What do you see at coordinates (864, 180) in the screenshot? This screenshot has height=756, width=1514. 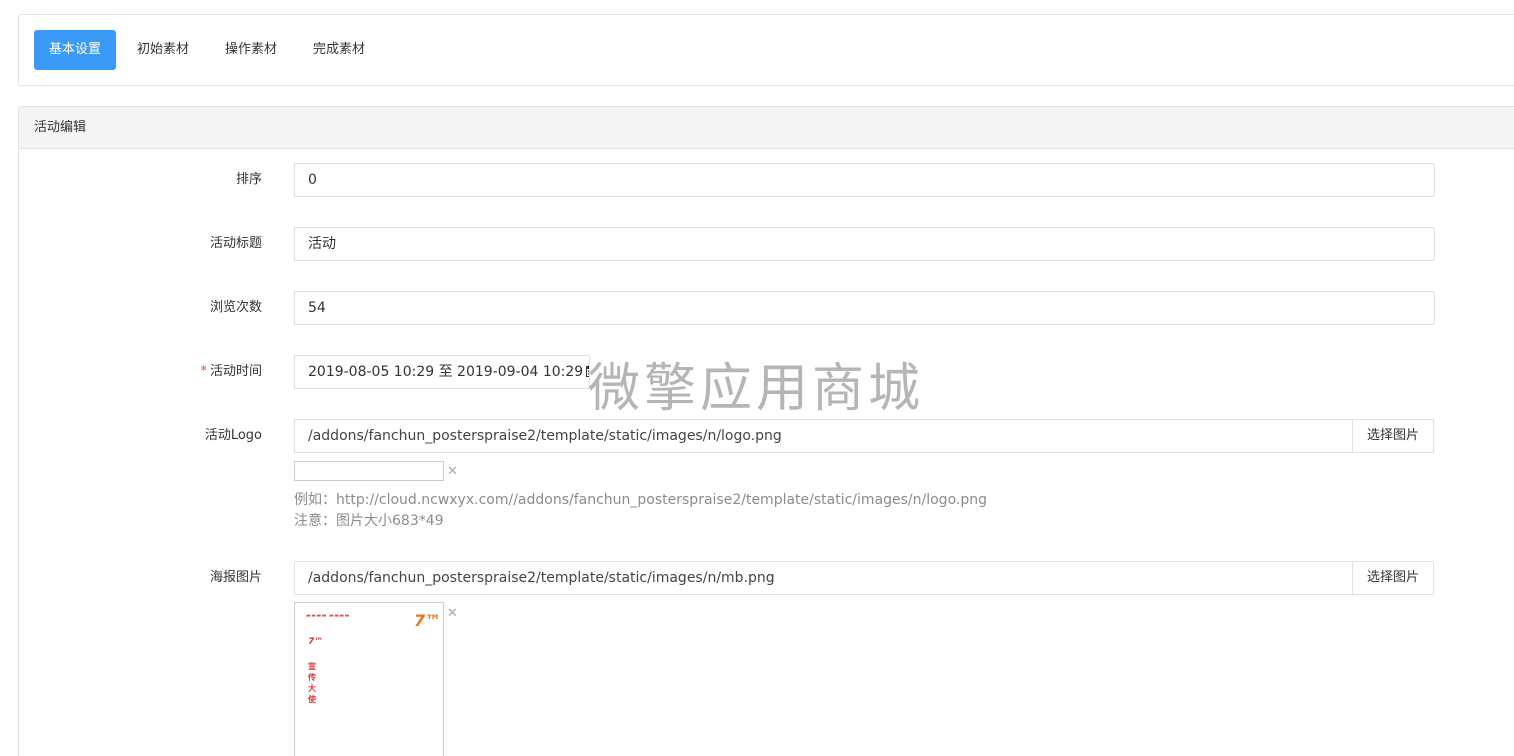 I see `sort-input: 0` at bounding box center [864, 180].